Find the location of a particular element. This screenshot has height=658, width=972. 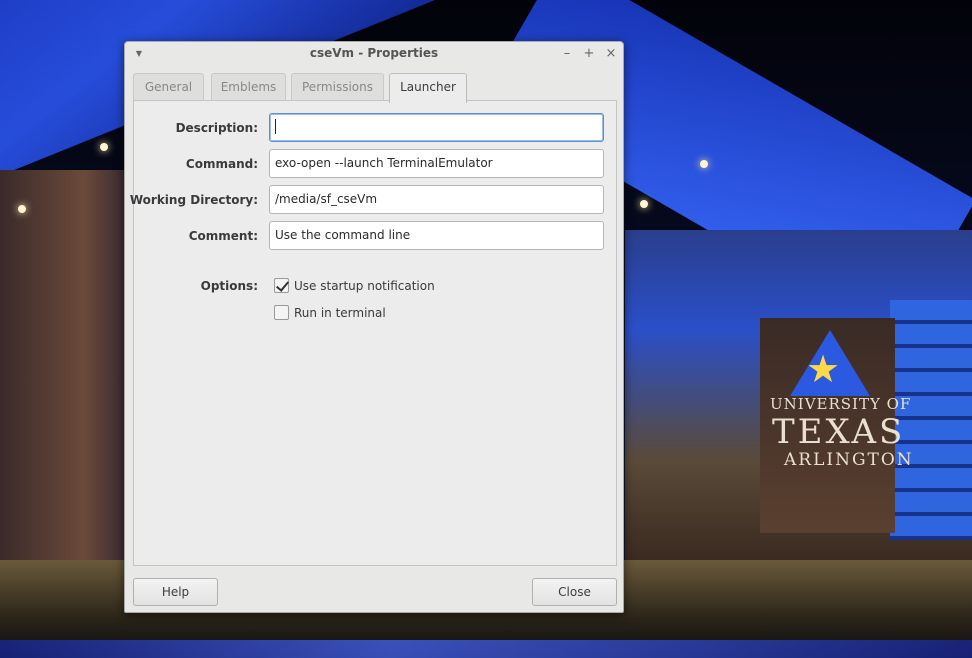

comment-field: Use the command line is located at coordinates (436, 235).